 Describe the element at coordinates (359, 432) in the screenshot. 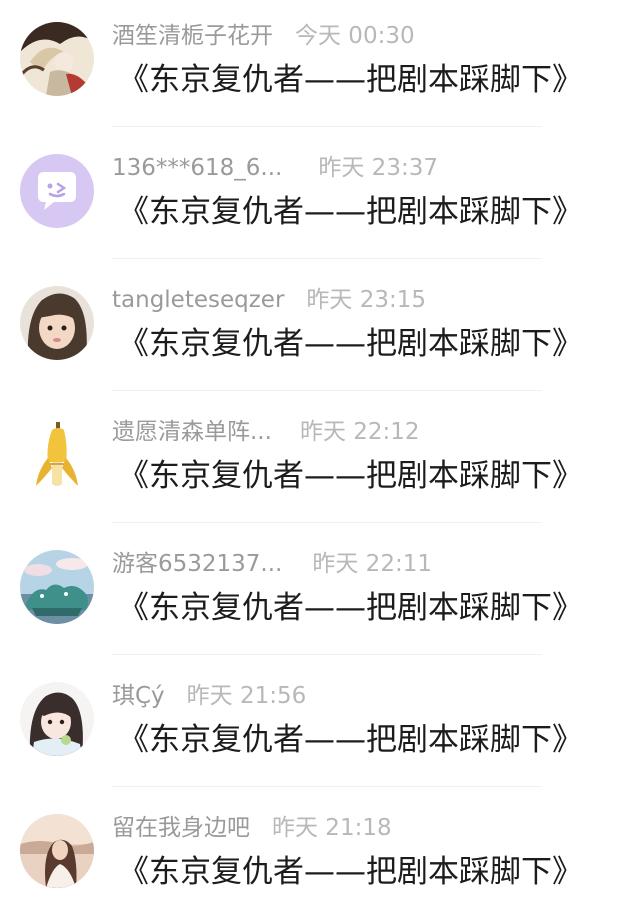

I see `timestamp: 昨天 22:12` at that location.